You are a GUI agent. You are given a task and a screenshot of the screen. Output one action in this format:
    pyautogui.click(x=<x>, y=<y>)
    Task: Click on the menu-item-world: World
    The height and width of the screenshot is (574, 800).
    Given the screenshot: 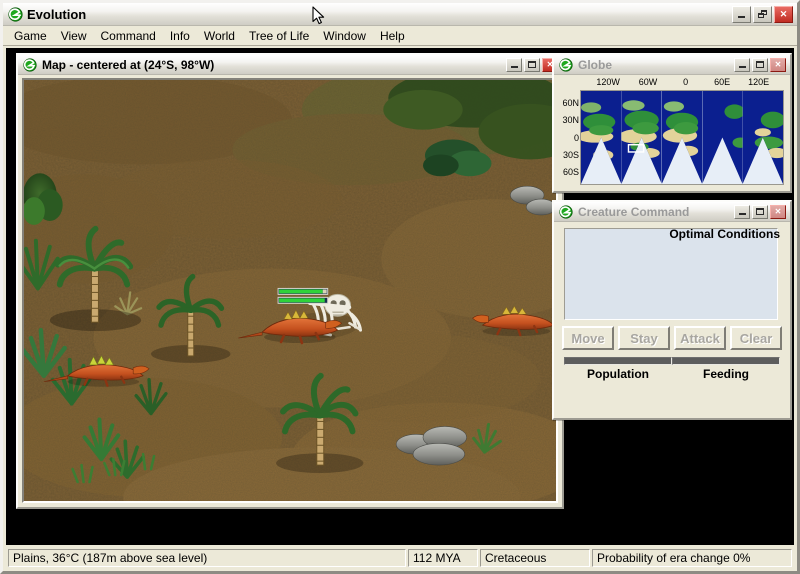 What is the action you would take?
    pyautogui.click(x=219, y=36)
    